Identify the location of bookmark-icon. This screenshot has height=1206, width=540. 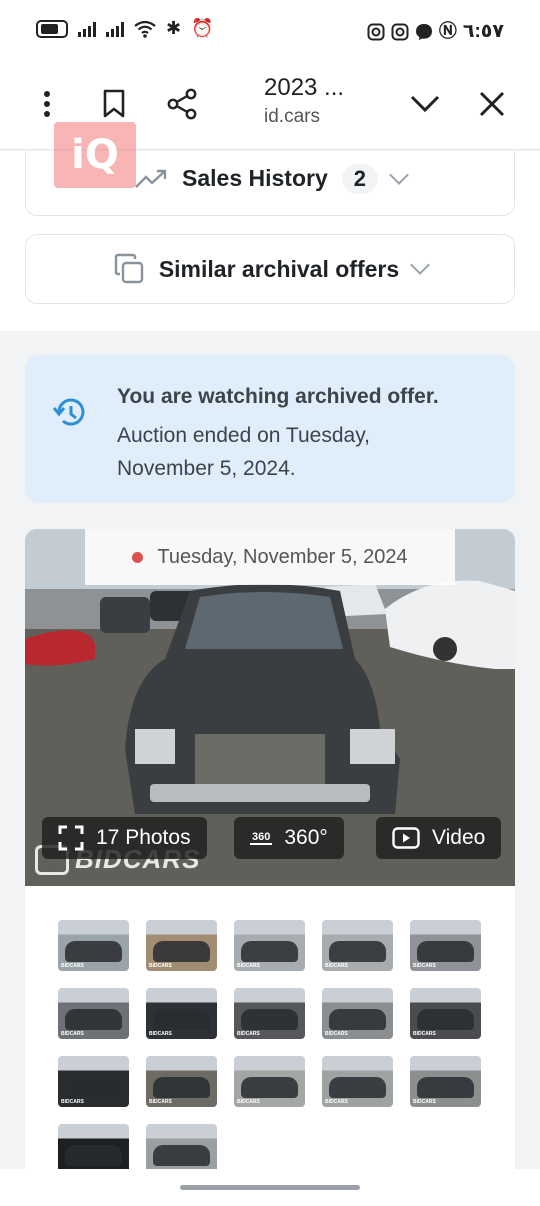
(114, 103).